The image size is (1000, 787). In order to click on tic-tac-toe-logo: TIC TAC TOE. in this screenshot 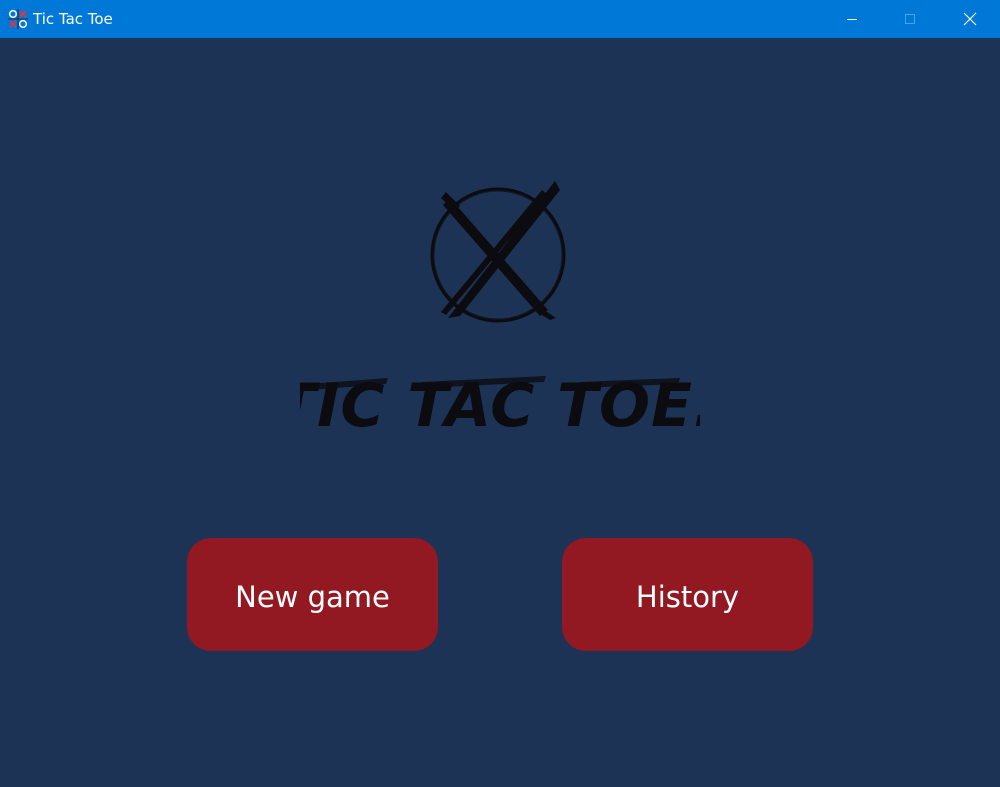, I will do `click(500, 311)`.